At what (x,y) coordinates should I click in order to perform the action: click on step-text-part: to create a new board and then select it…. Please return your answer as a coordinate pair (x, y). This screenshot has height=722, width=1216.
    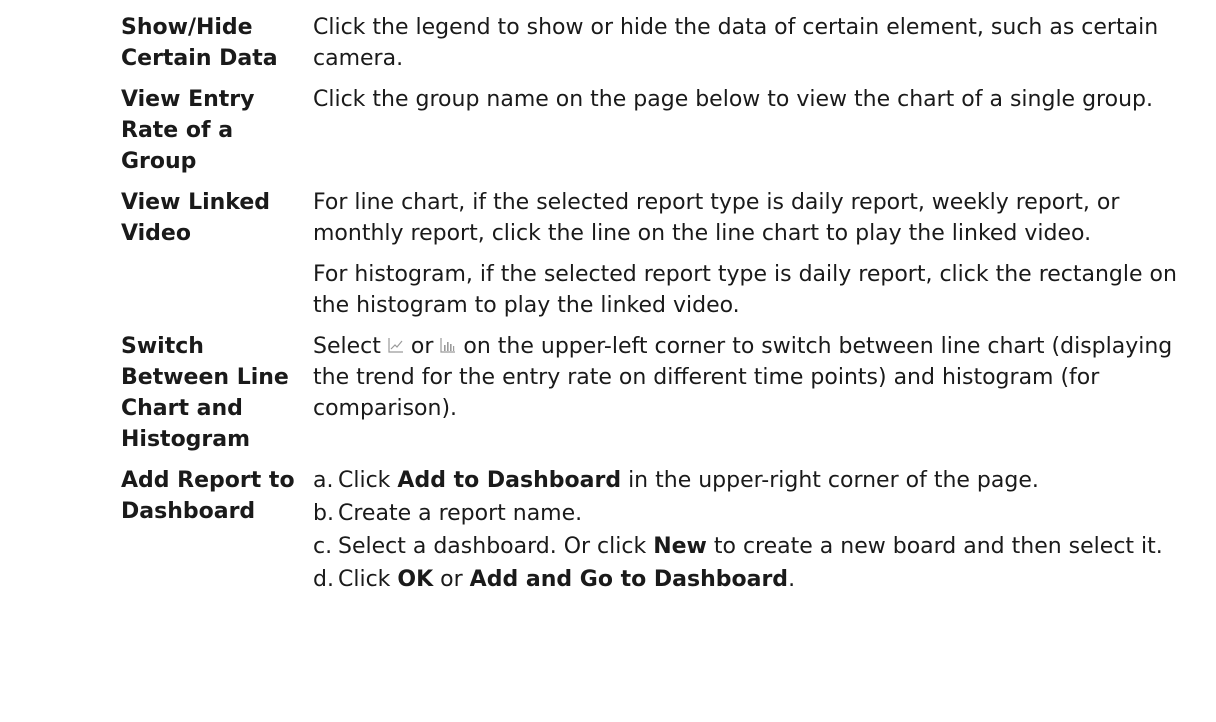
    Looking at the image, I should click on (934, 546).